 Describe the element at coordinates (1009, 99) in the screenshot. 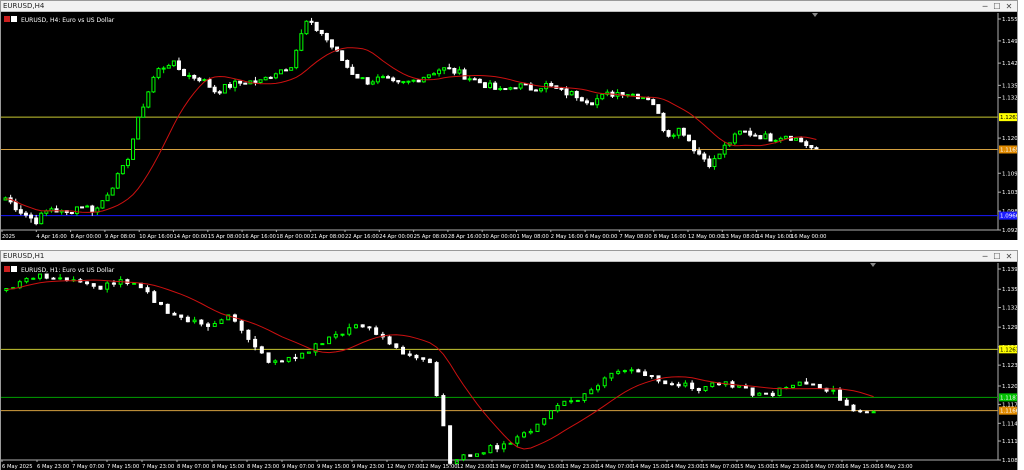

I see `price-tick-label: 1.13220` at that location.